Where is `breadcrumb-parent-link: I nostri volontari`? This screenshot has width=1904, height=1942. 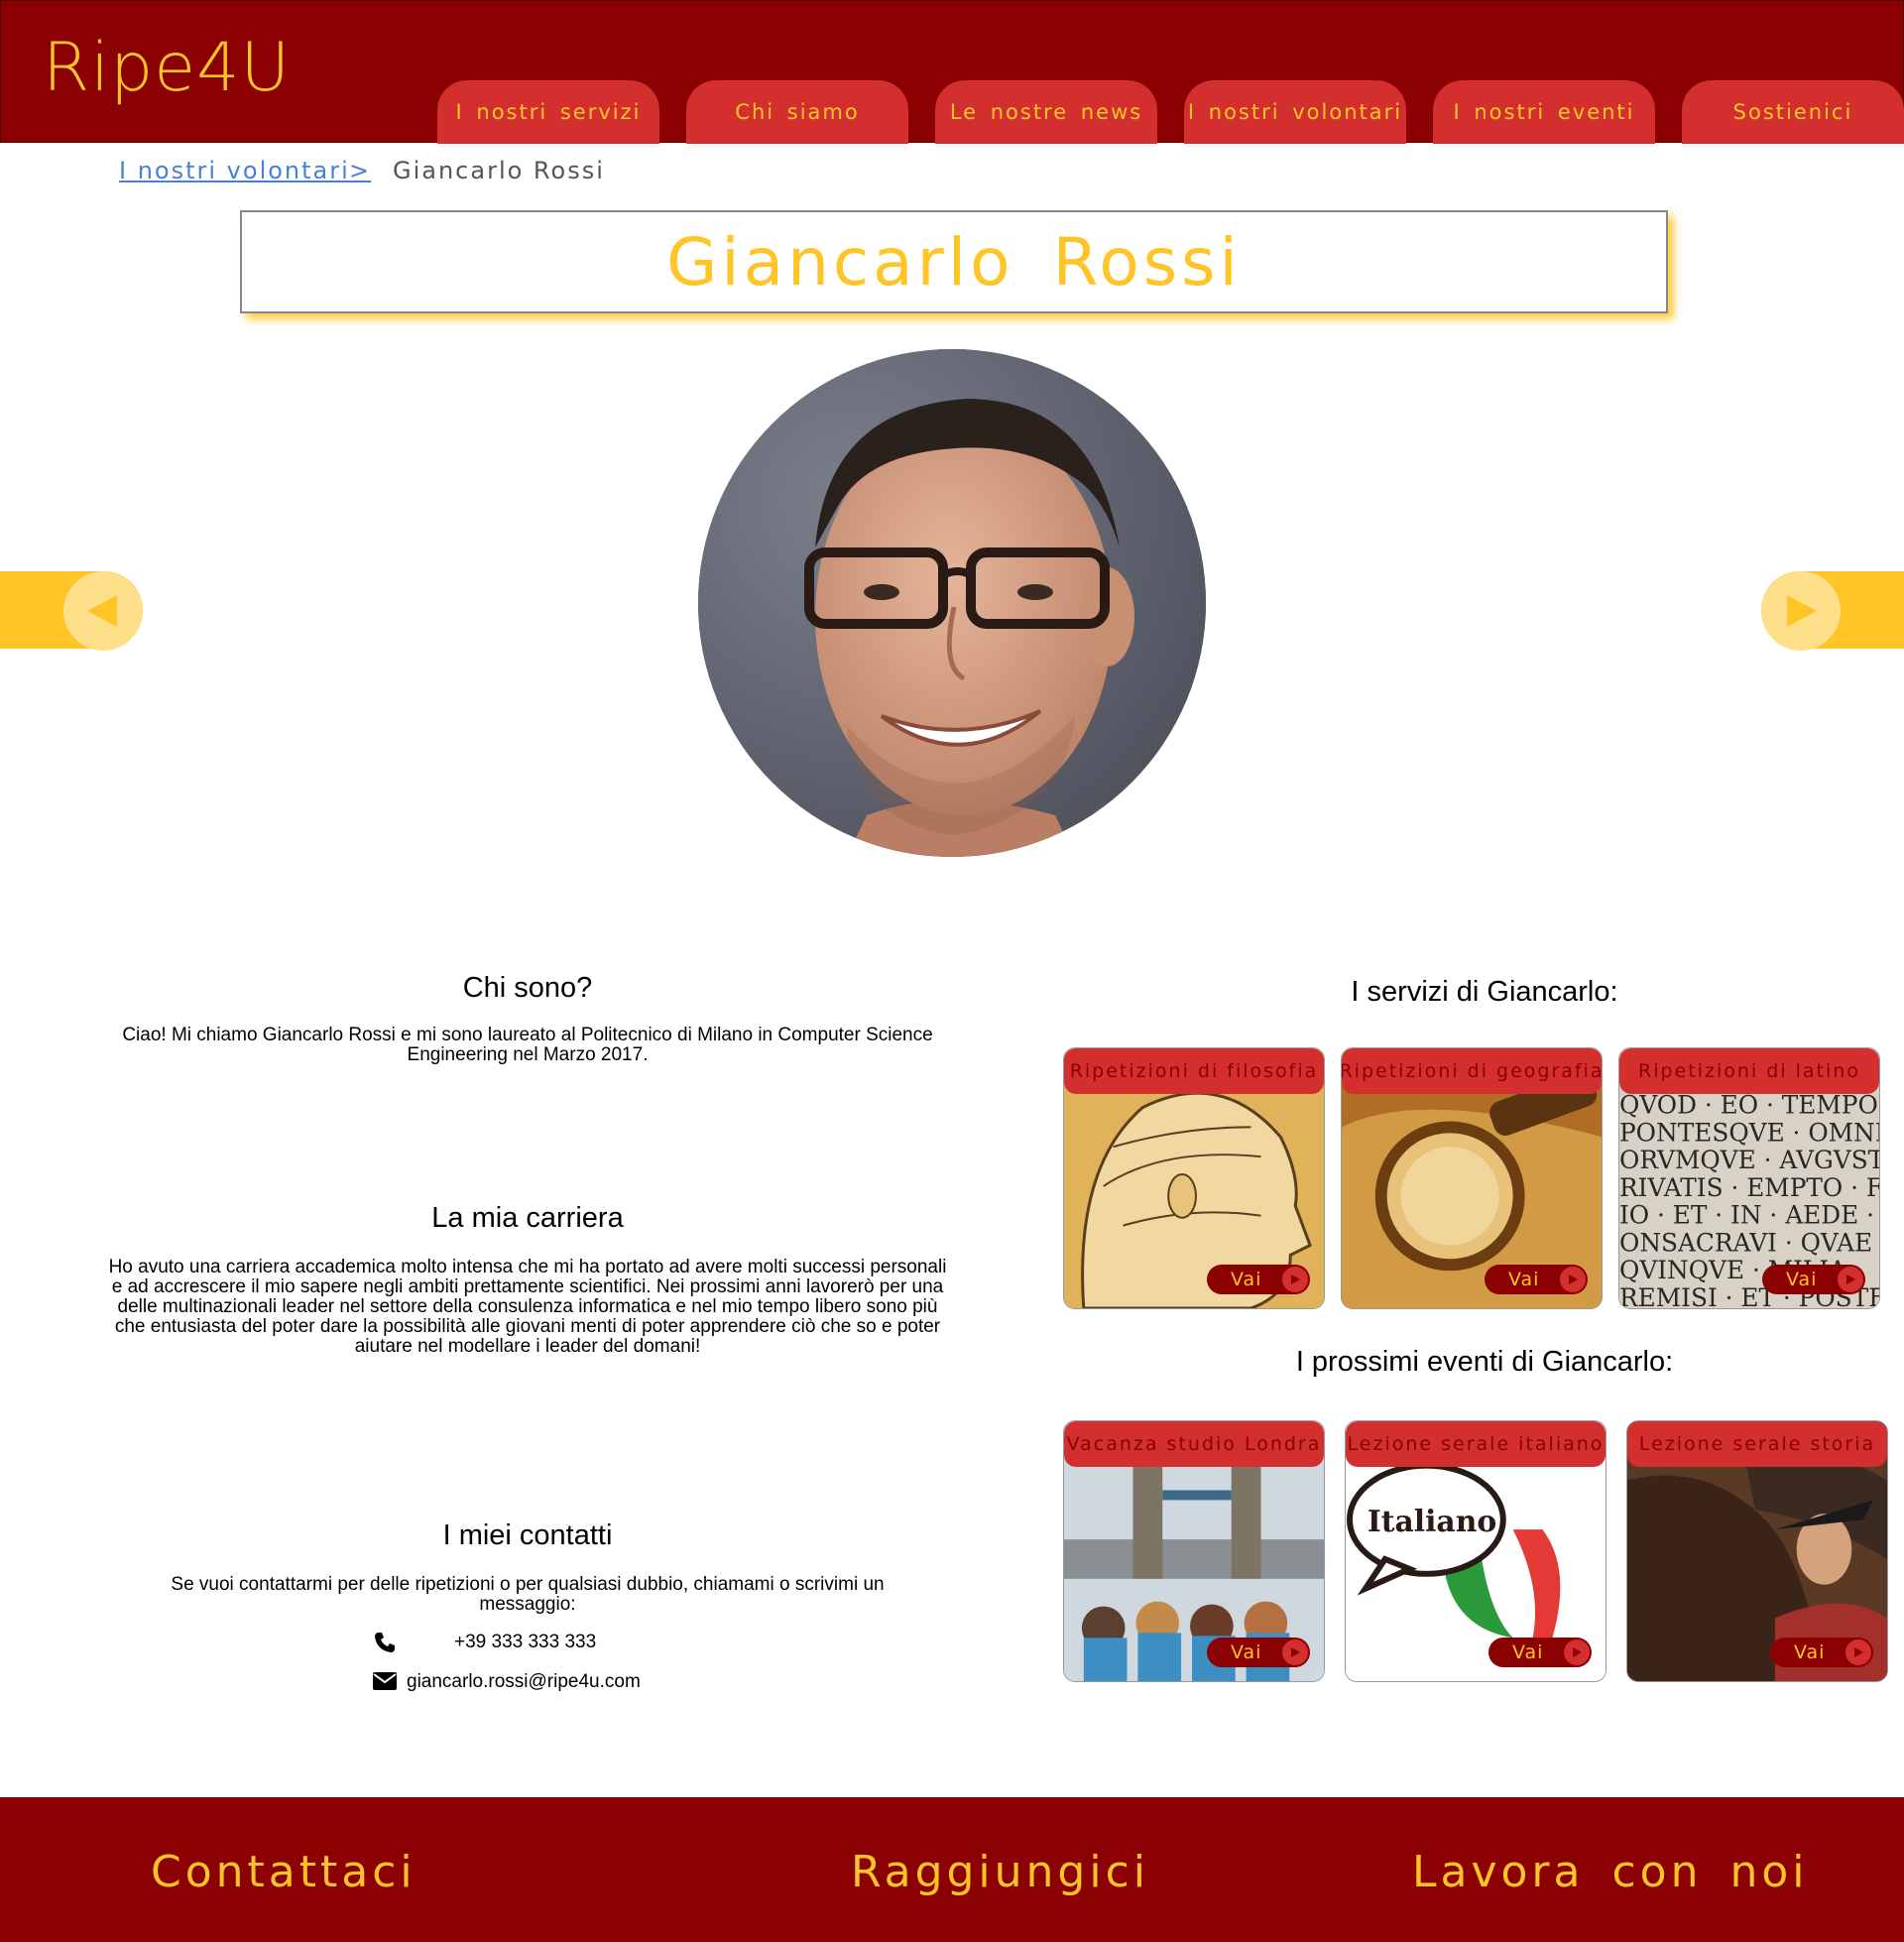
breadcrumb-parent-link: I nostri volontari is located at coordinates (234, 170).